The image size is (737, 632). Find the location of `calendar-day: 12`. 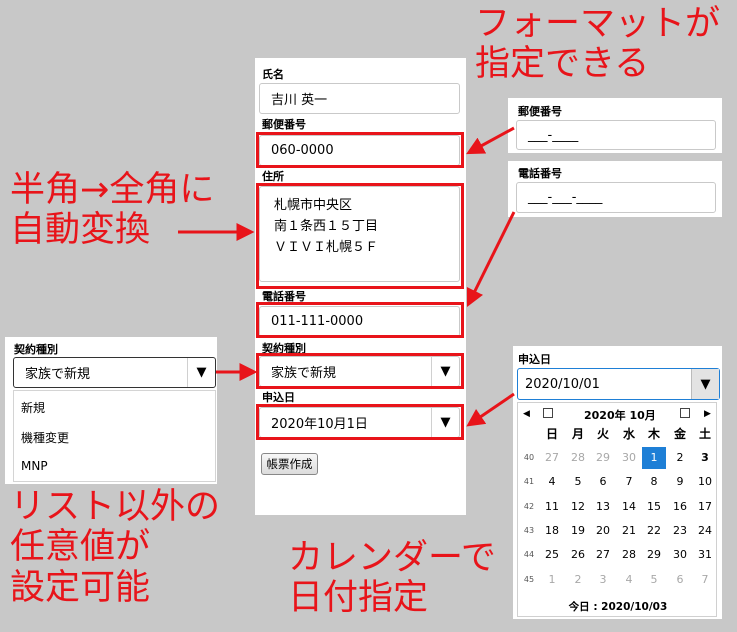

calendar-day: 12 is located at coordinates (578, 507).